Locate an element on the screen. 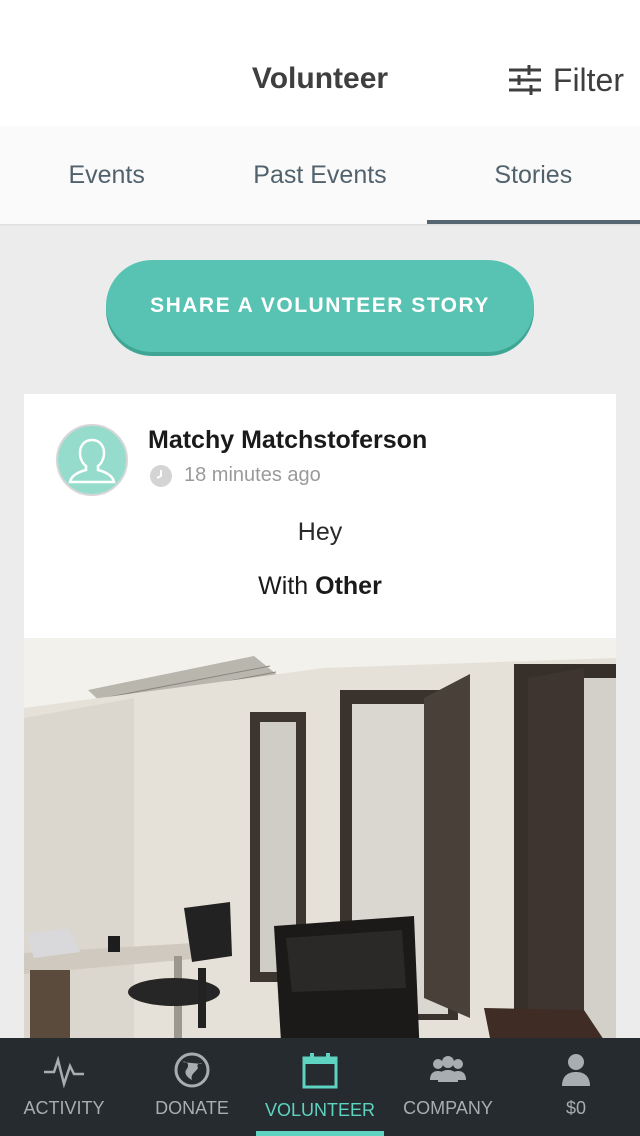 The height and width of the screenshot is (1136, 640). tabbar-balance-label: $0 is located at coordinates (576, 1108).